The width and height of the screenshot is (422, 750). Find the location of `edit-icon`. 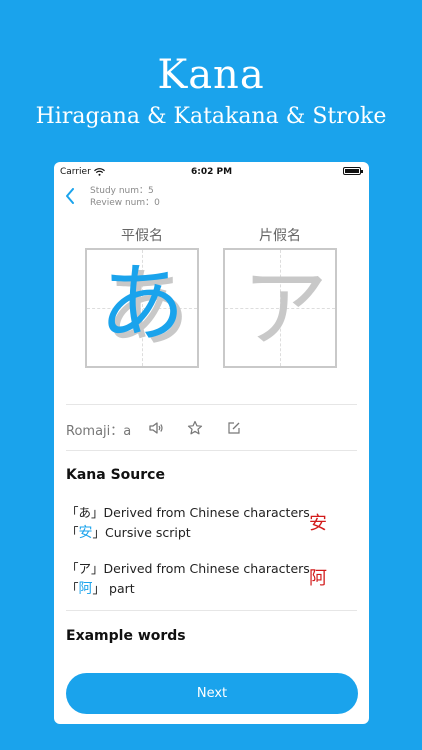

edit-icon is located at coordinates (234, 428).